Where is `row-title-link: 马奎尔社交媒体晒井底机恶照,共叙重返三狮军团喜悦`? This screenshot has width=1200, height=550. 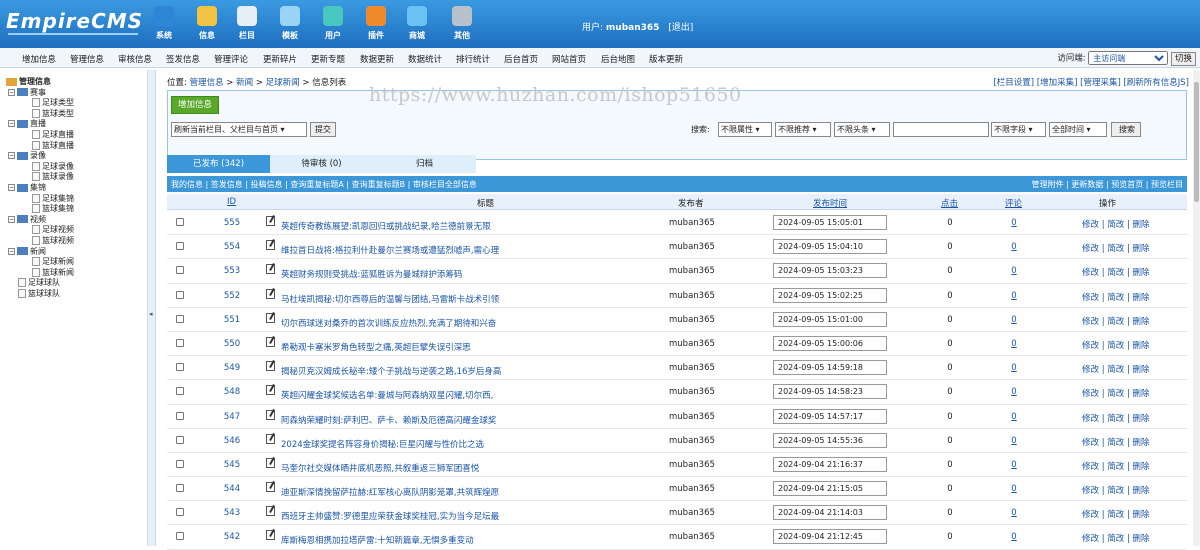 row-title-link: 马奎尔社交媒体晒井底机恶照,共叙重返三狮军团喜悦 is located at coordinates (466, 468).